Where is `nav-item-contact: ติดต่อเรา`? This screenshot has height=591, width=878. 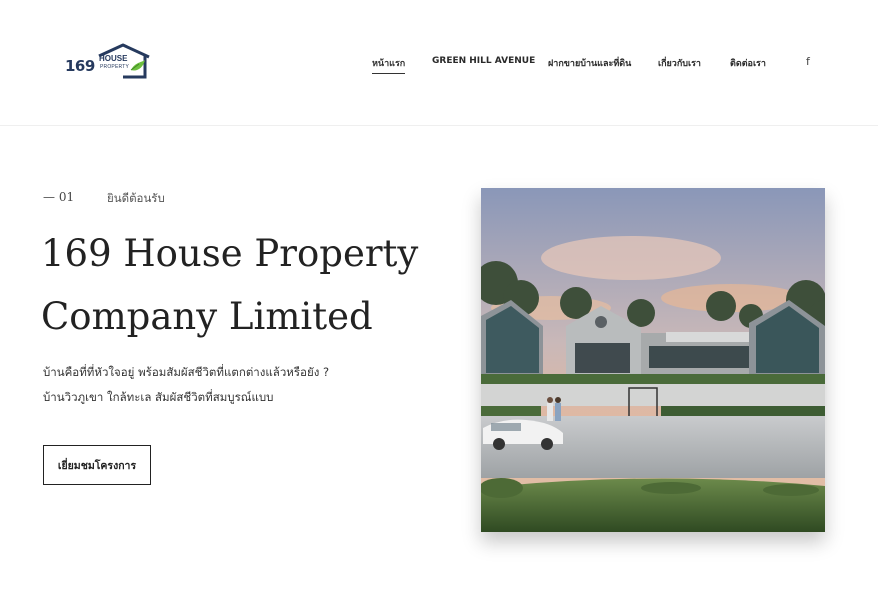
nav-item-contact: ติดต่อเรา is located at coordinates (748, 63).